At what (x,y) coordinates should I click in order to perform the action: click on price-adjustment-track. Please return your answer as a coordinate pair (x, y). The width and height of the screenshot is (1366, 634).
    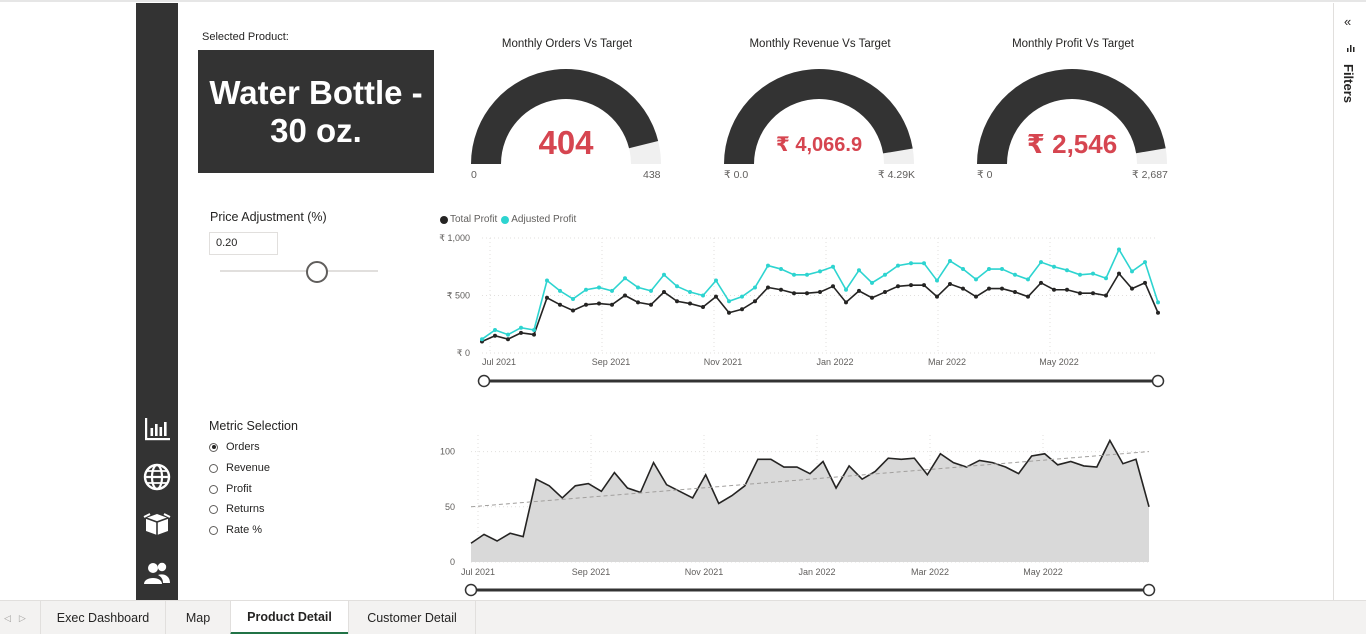
    Looking at the image, I should click on (299, 271).